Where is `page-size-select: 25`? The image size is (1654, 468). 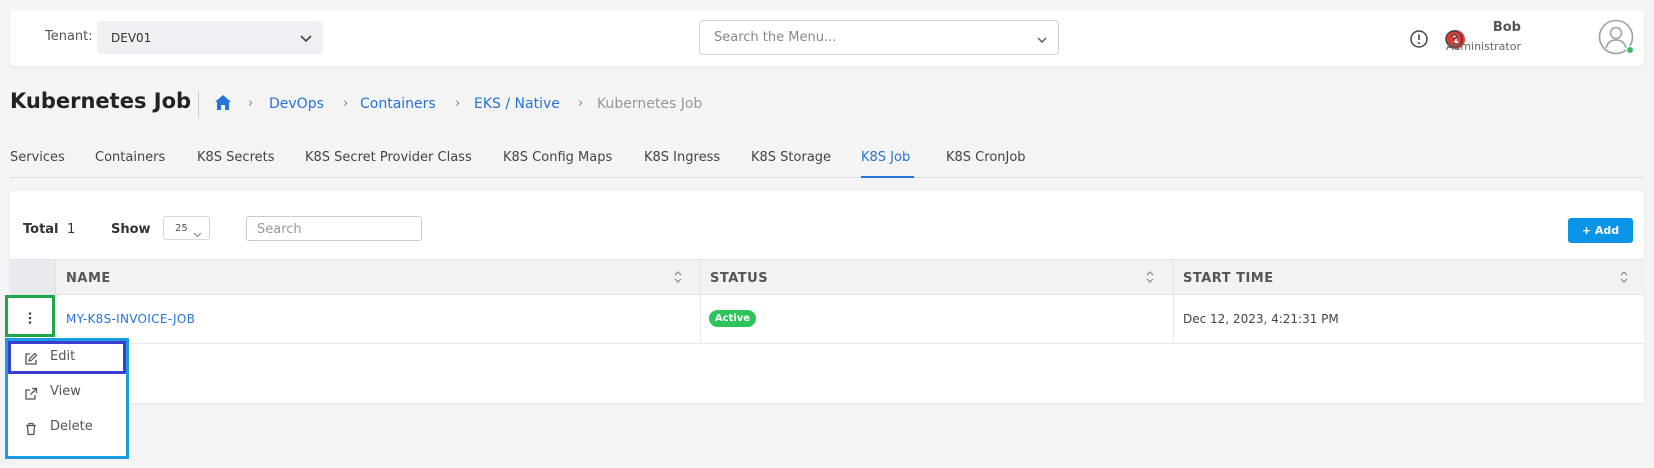
page-size-select: 25 is located at coordinates (186, 228).